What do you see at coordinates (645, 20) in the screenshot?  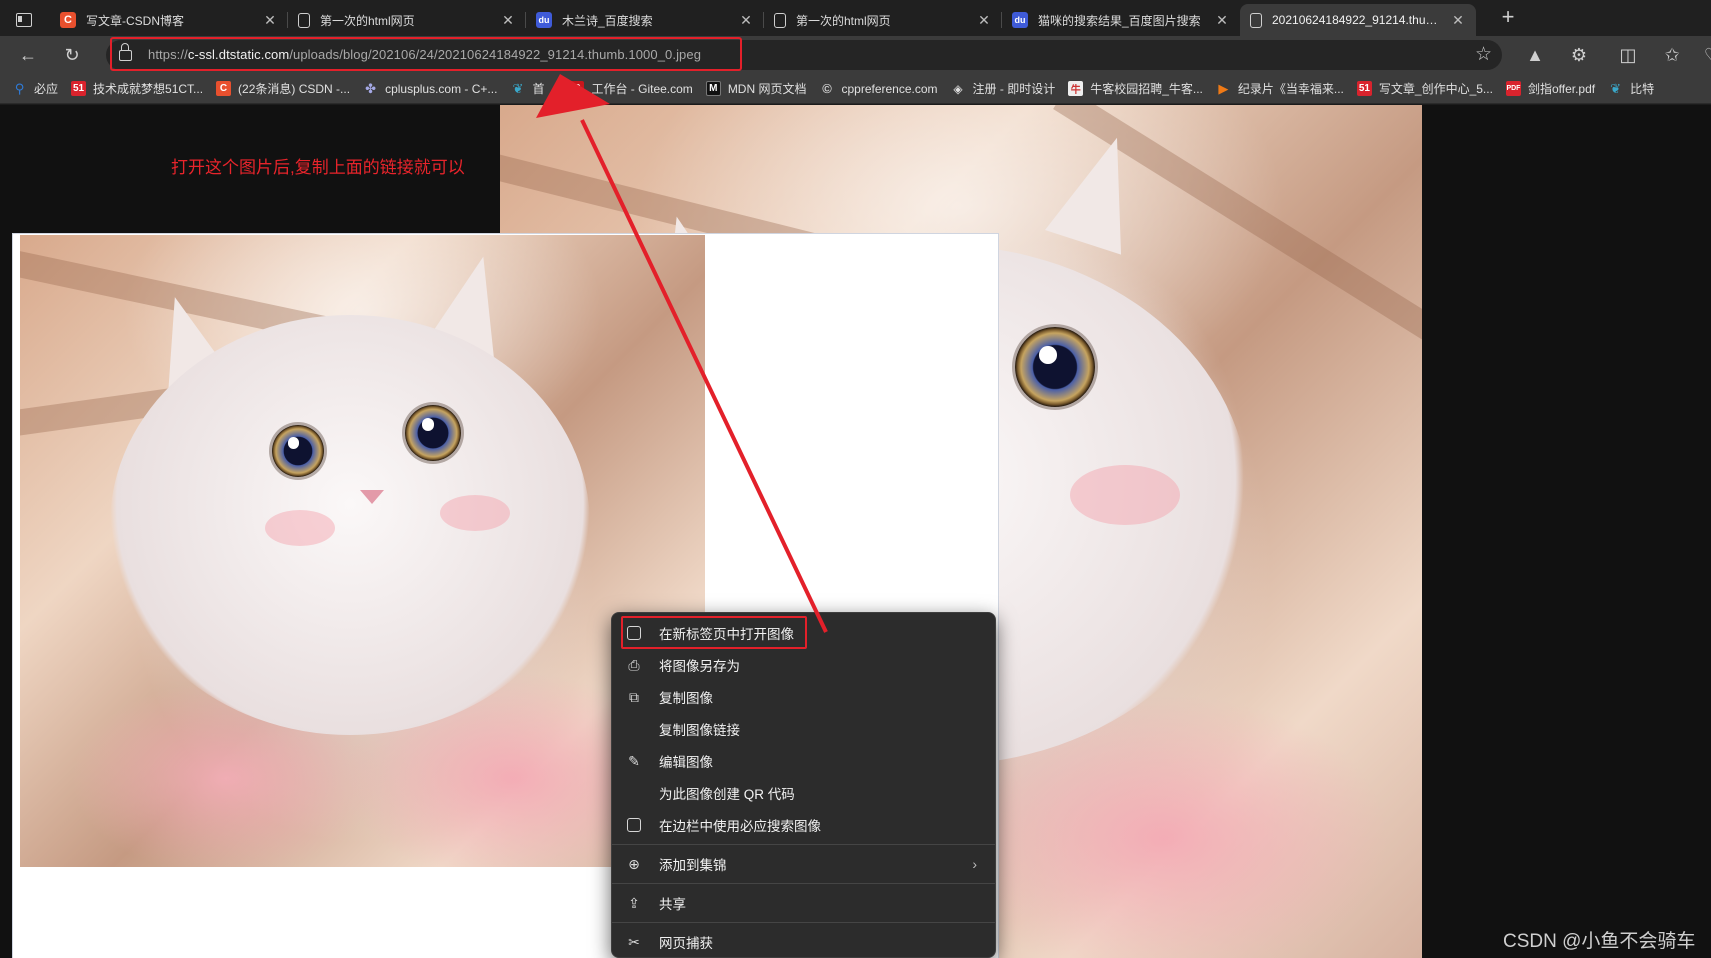 I see `tab-baidu-mulan: du 木兰诗_百度搜索 ✕` at bounding box center [645, 20].